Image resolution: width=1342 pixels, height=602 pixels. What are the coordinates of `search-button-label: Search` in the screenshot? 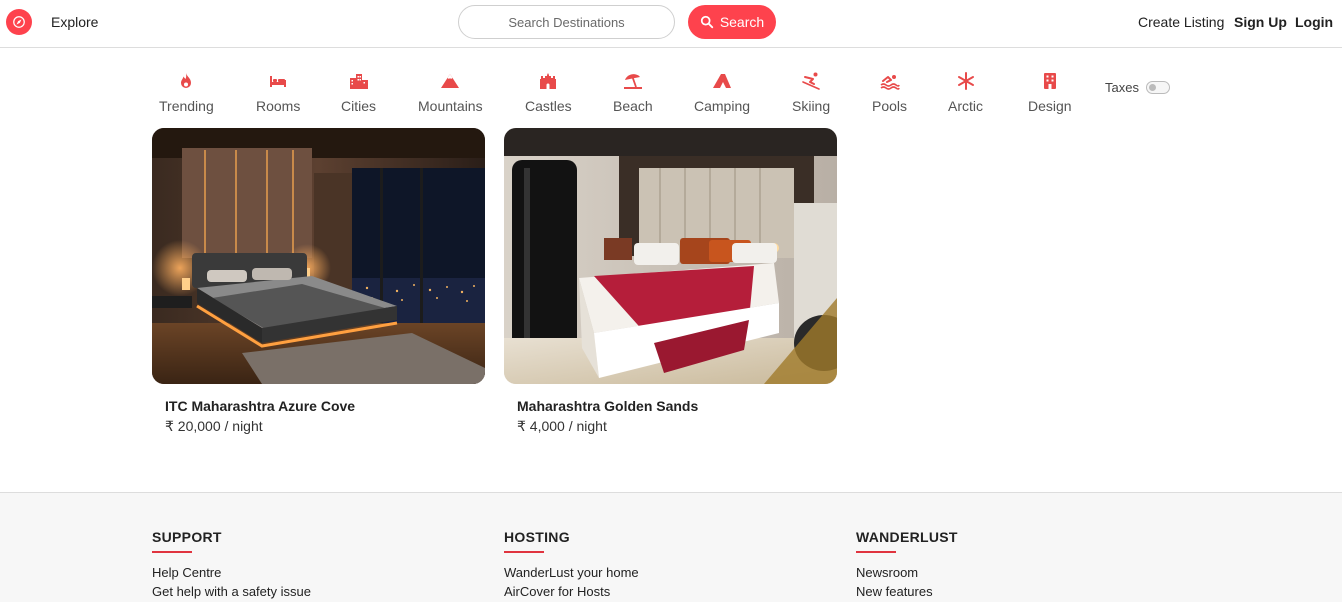 It's located at (742, 22).